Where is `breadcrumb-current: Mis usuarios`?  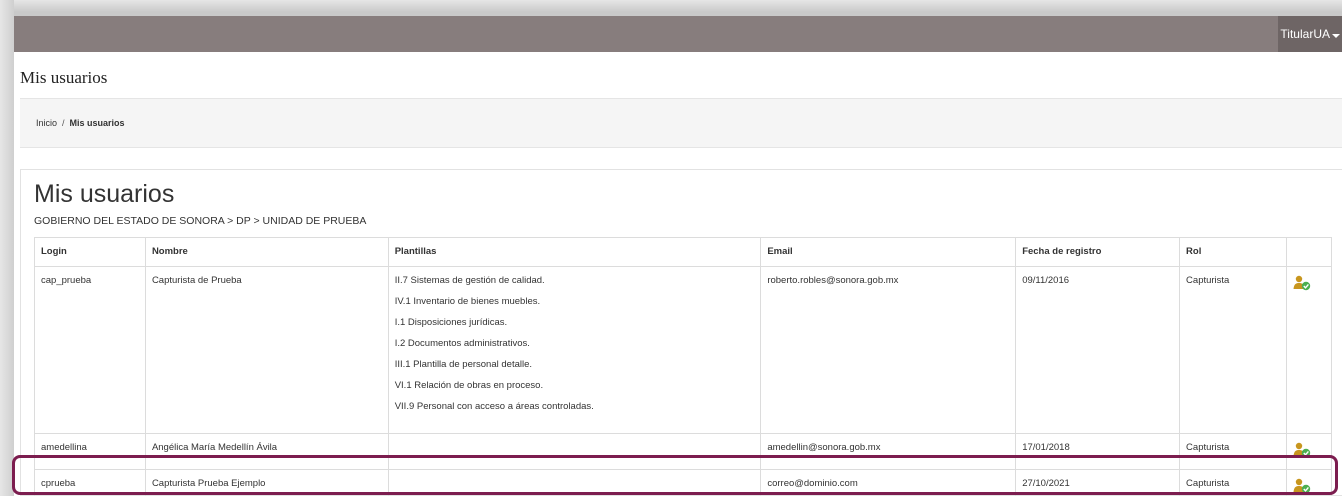 breadcrumb-current: Mis usuarios is located at coordinates (97, 123).